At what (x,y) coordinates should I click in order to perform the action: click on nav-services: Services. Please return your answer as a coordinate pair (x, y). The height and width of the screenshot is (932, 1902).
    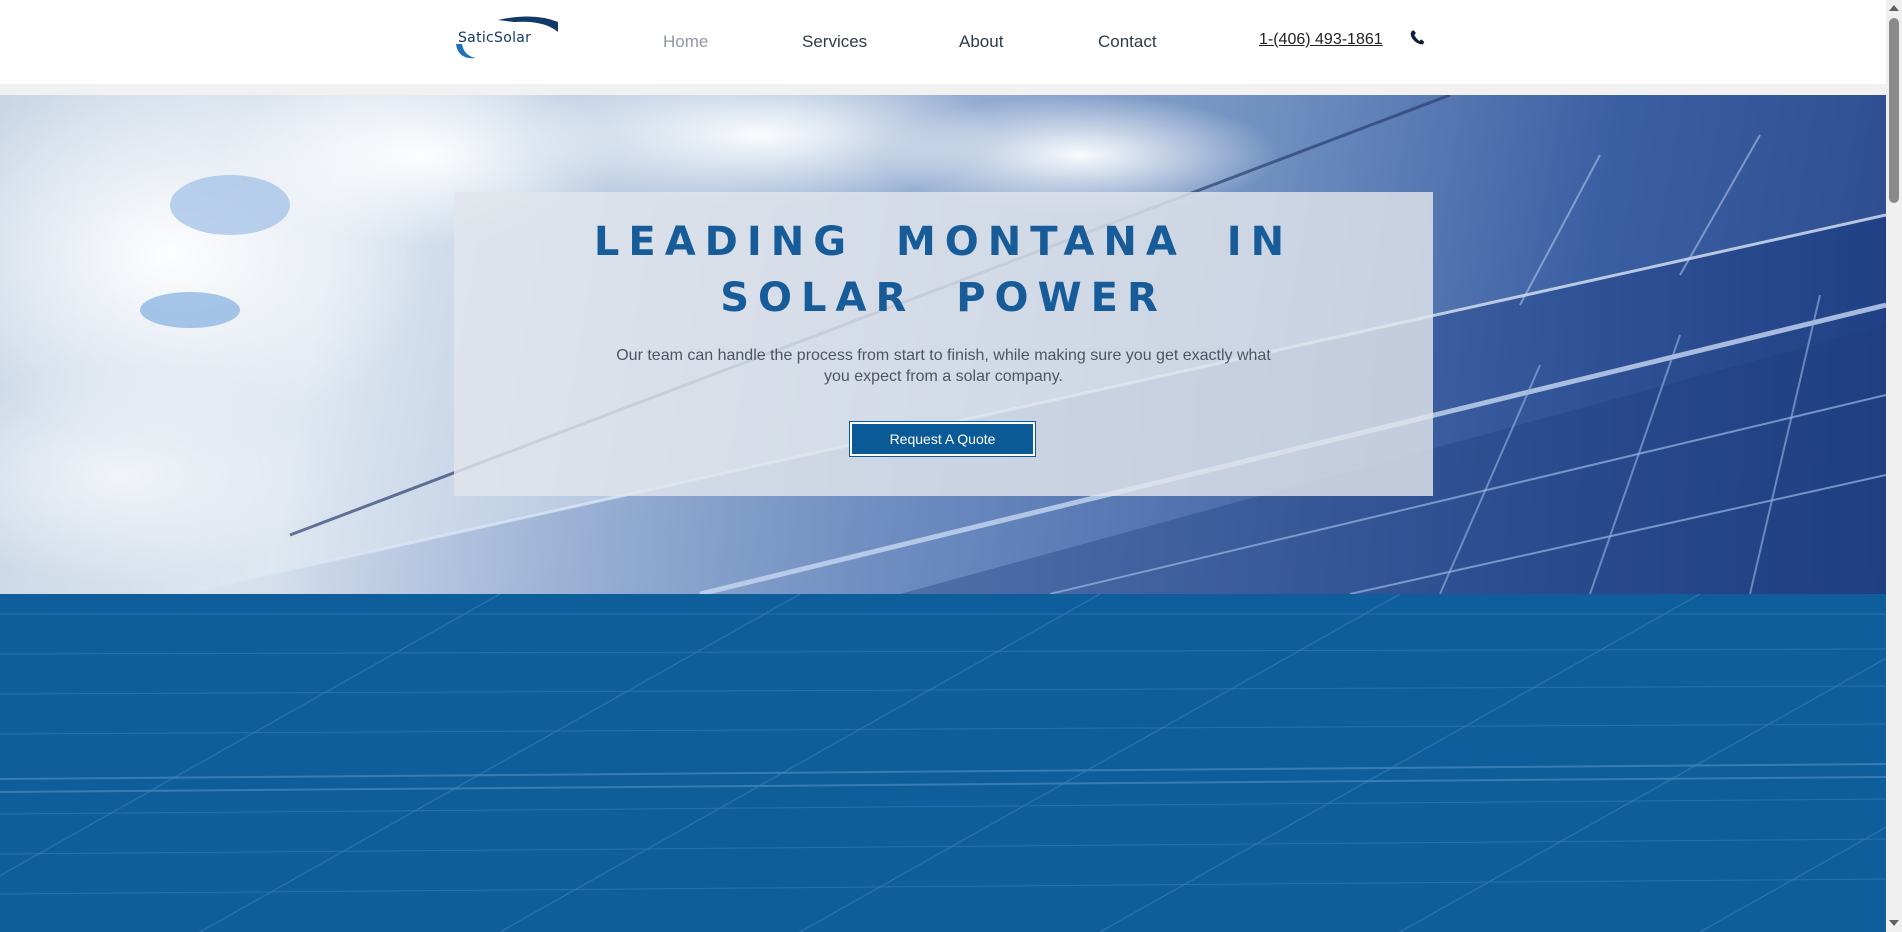
    Looking at the image, I should click on (834, 42).